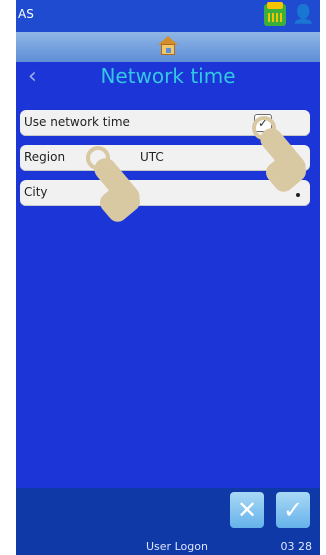  Describe the element at coordinates (275, 14) in the screenshot. I see `printer-status-icon` at that location.